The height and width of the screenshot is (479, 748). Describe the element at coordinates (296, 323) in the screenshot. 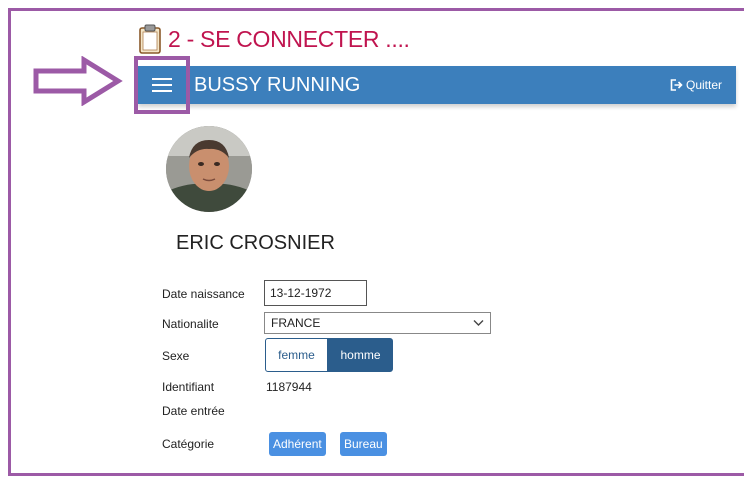

I see `nationality-value: FRANCE` at that location.